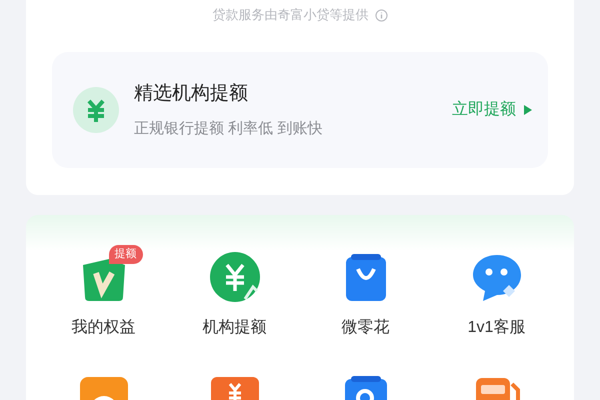  I want to click on chat-bubble-icon, so click(496, 278).